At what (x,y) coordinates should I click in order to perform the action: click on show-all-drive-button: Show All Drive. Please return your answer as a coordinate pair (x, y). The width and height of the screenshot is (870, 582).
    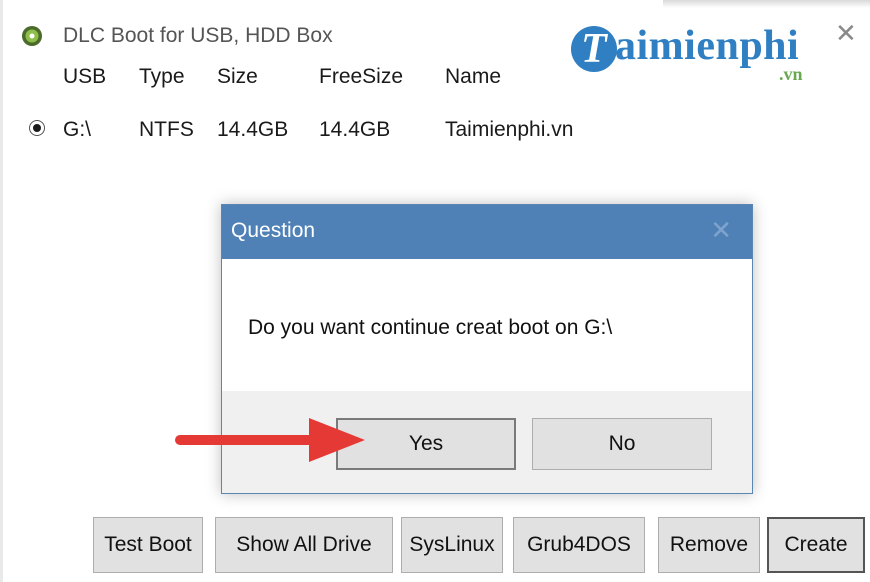
    Looking at the image, I should click on (304, 545).